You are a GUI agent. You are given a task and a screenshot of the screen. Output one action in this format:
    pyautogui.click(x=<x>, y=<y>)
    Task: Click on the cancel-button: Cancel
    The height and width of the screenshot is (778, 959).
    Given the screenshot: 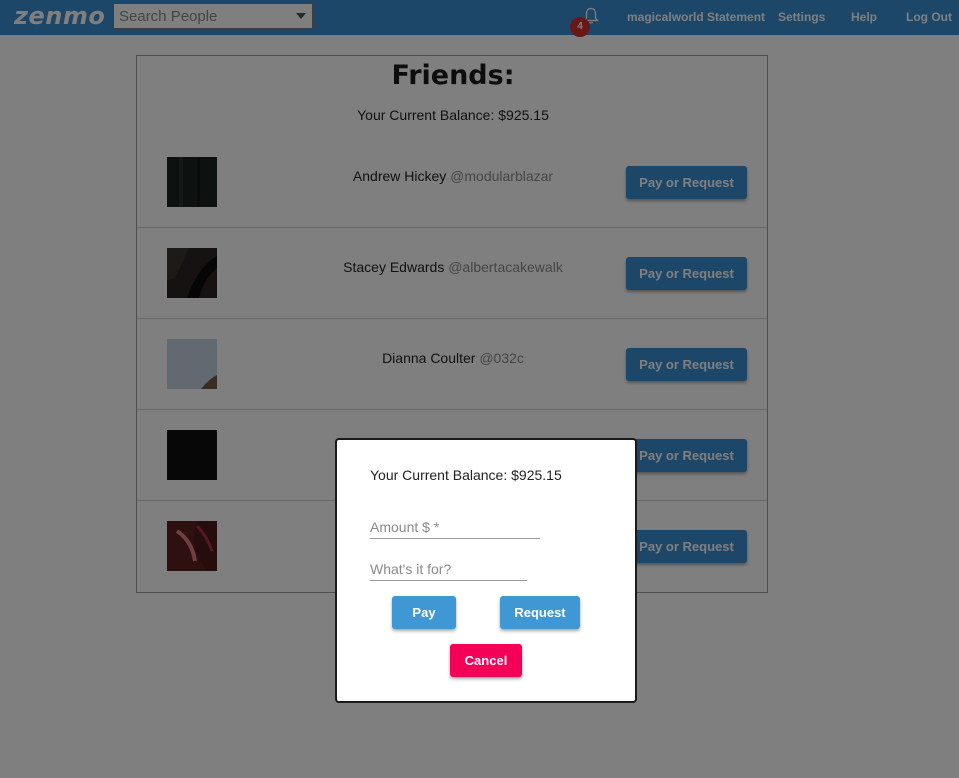 What is the action you would take?
    pyautogui.click(x=486, y=660)
    